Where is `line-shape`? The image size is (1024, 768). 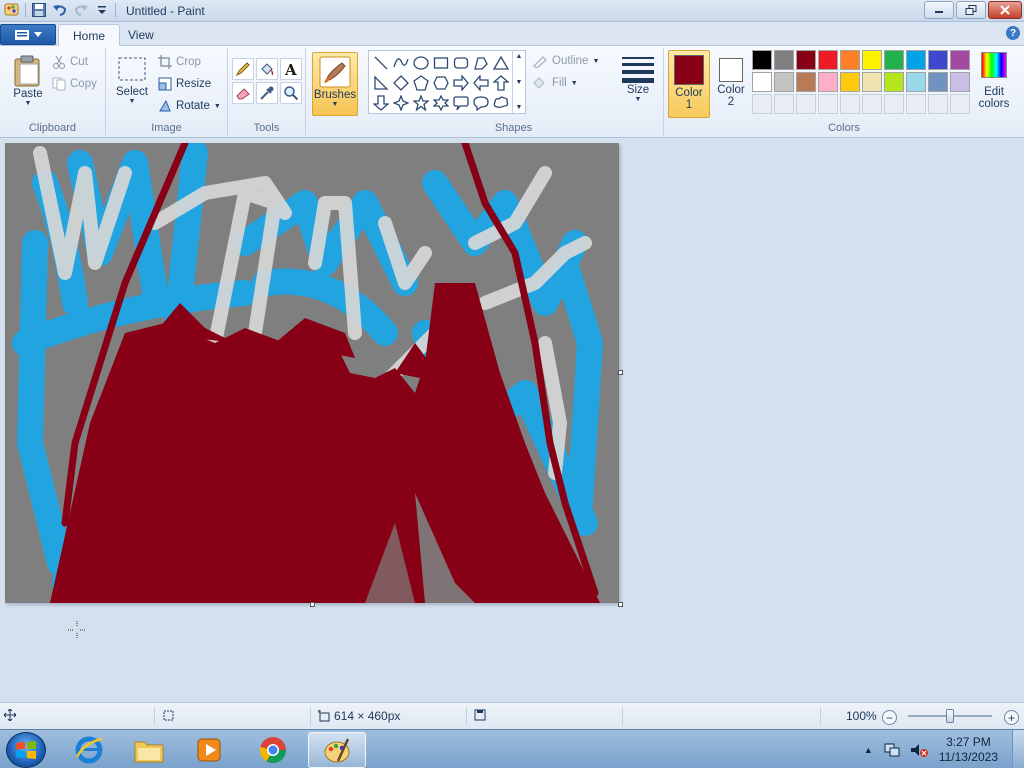
line-shape is located at coordinates (380, 62).